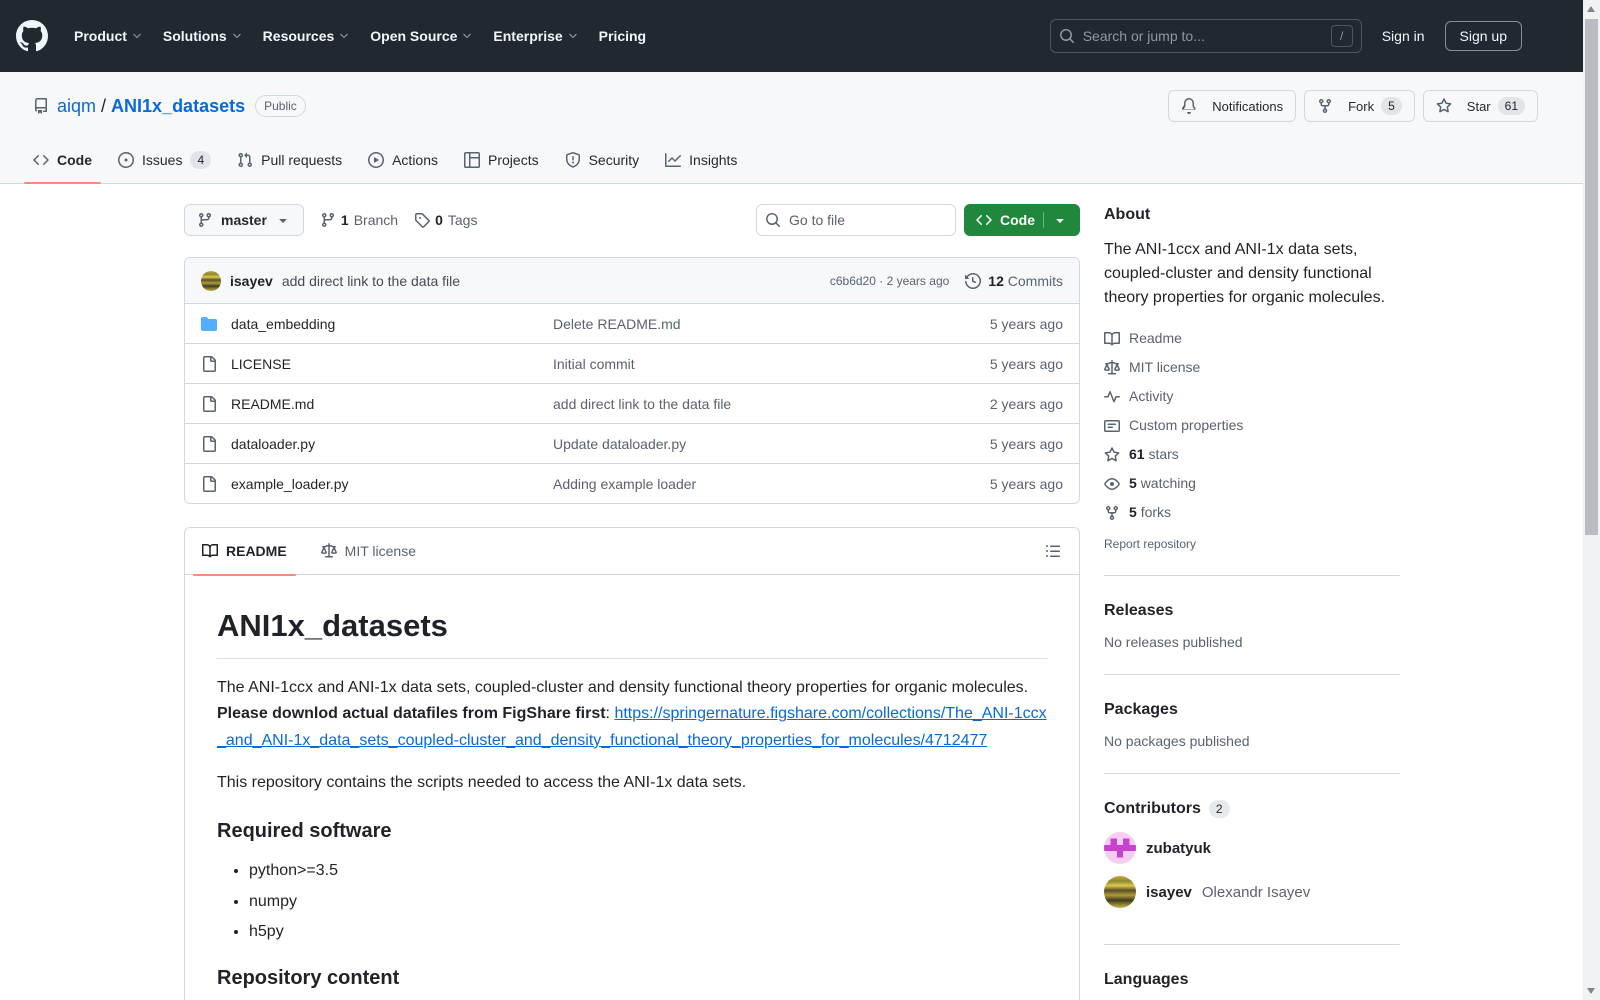  I want to click on tab-insights: Insights, so click(701, 159).